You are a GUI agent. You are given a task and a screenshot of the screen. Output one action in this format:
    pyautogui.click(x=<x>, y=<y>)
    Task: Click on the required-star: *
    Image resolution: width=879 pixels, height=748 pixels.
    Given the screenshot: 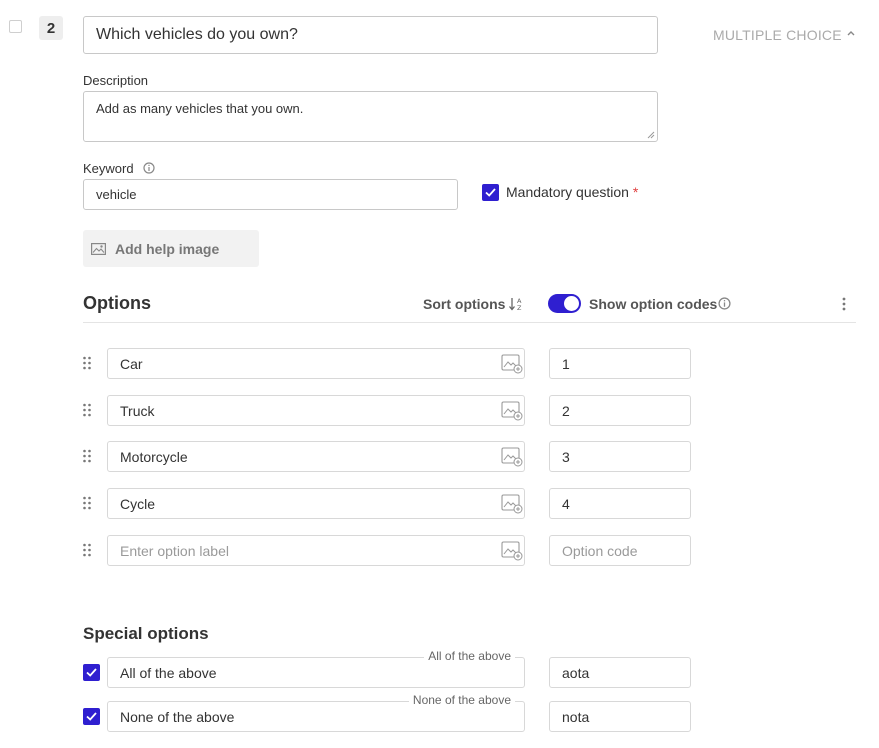 What is the action you would take?
    pyautogui.click(x=635, y=192)
    